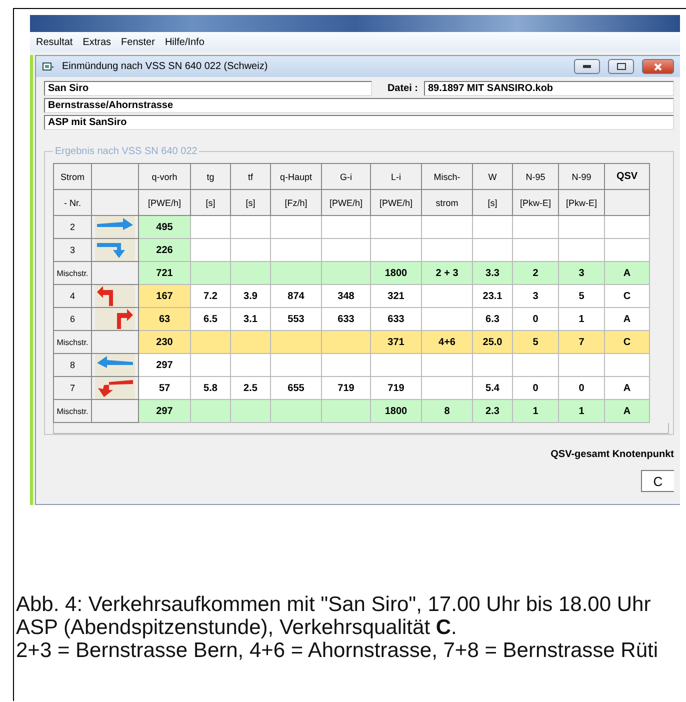 This screenshot has height=702, width=686. I want to click on close-button, so click(658, 66).